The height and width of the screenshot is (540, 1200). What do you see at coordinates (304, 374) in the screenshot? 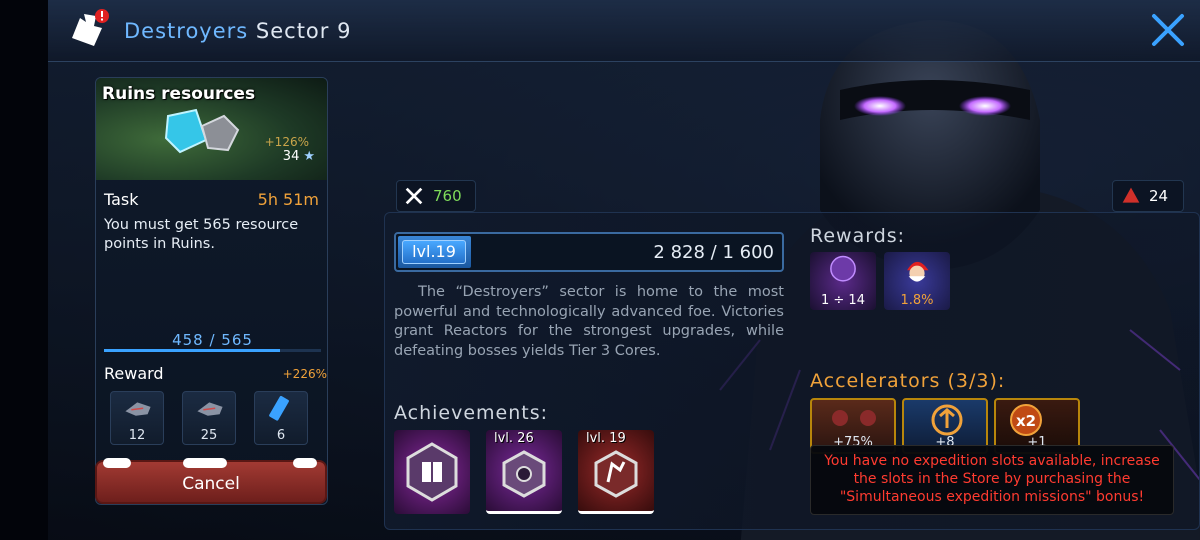
I see `reward-bonus: +226%` at bounding box center [304, 374].